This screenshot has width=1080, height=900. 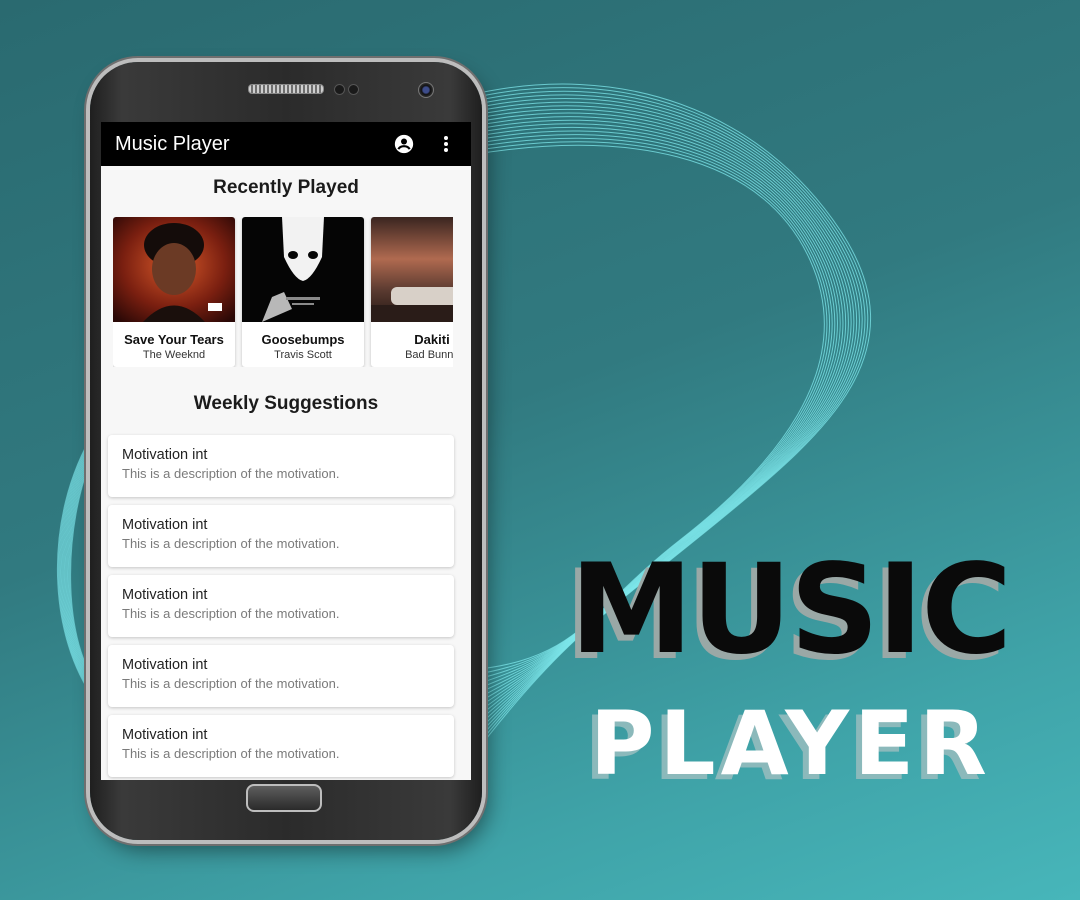 I want to click on album-art-dakiti, so click(x=412, y=269).